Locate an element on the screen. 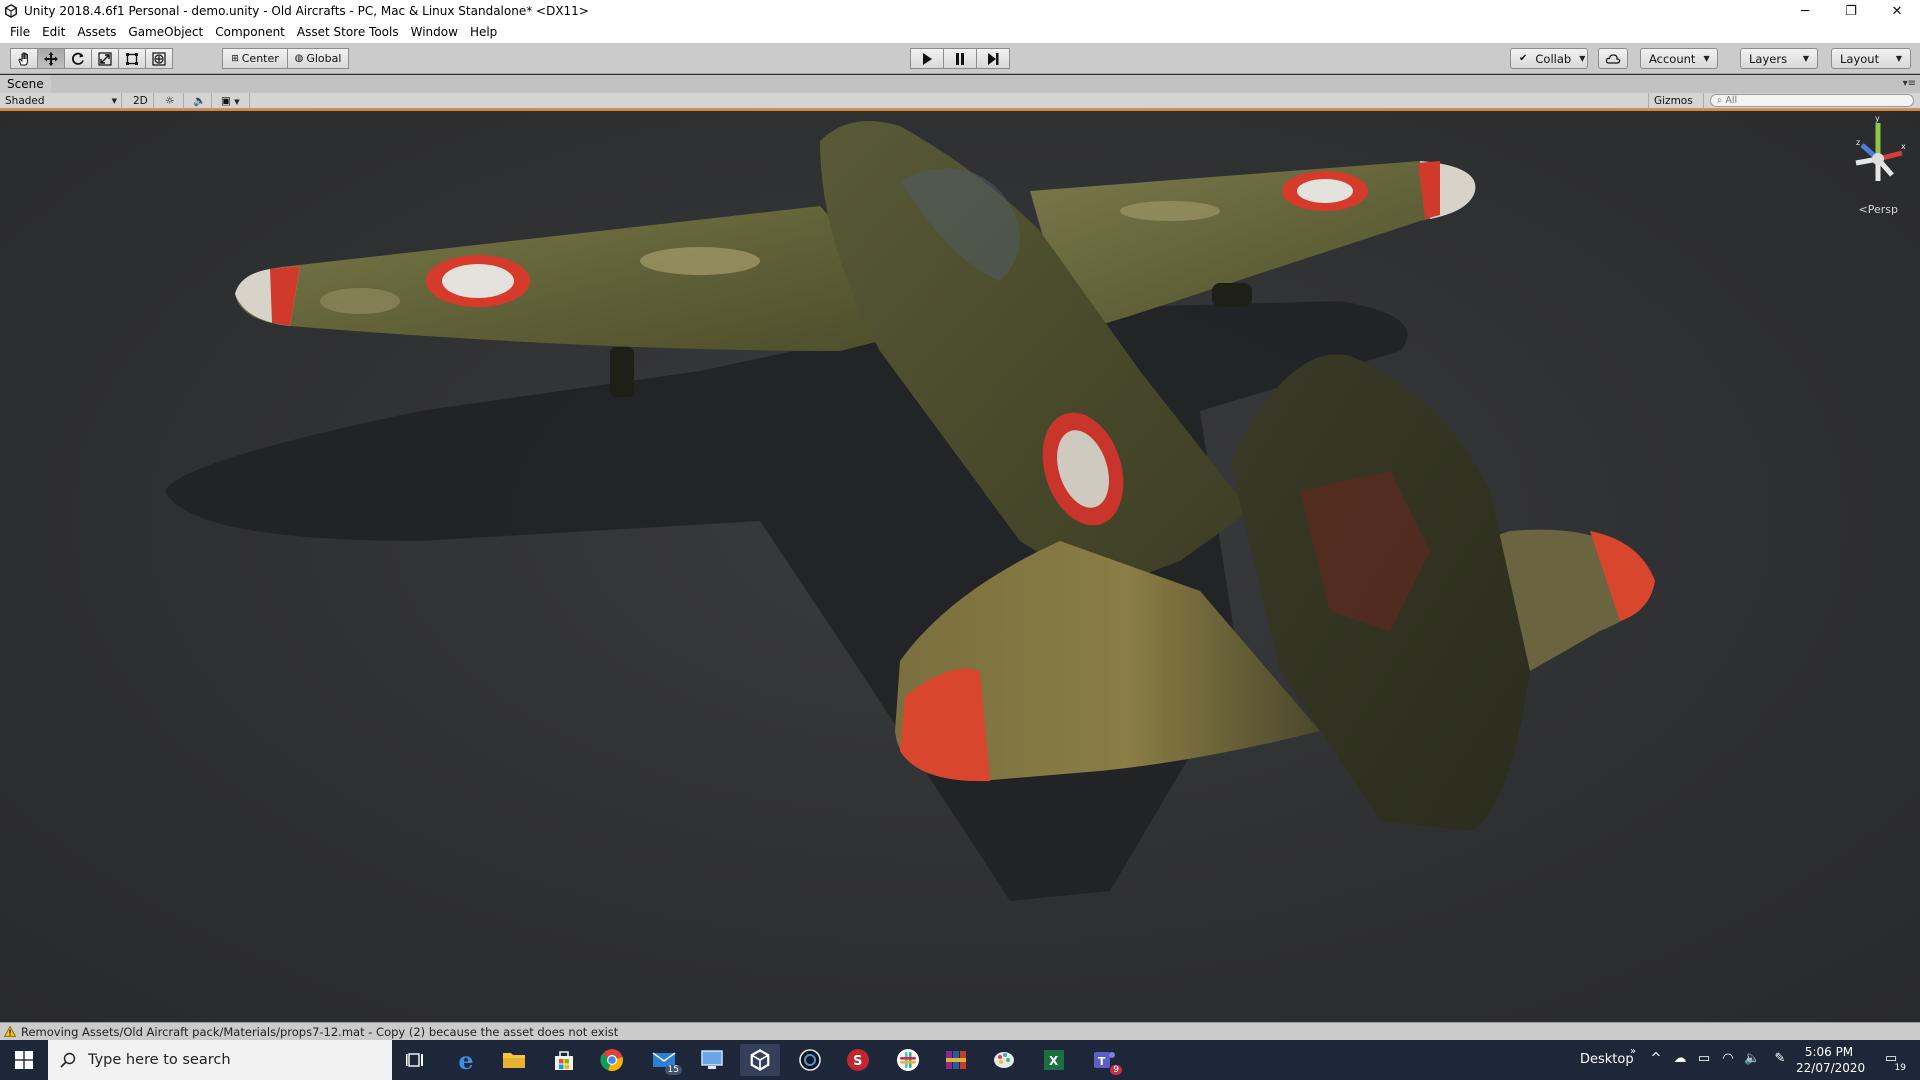  taskbar-app-winrar is located at coordinates (956, 1060).